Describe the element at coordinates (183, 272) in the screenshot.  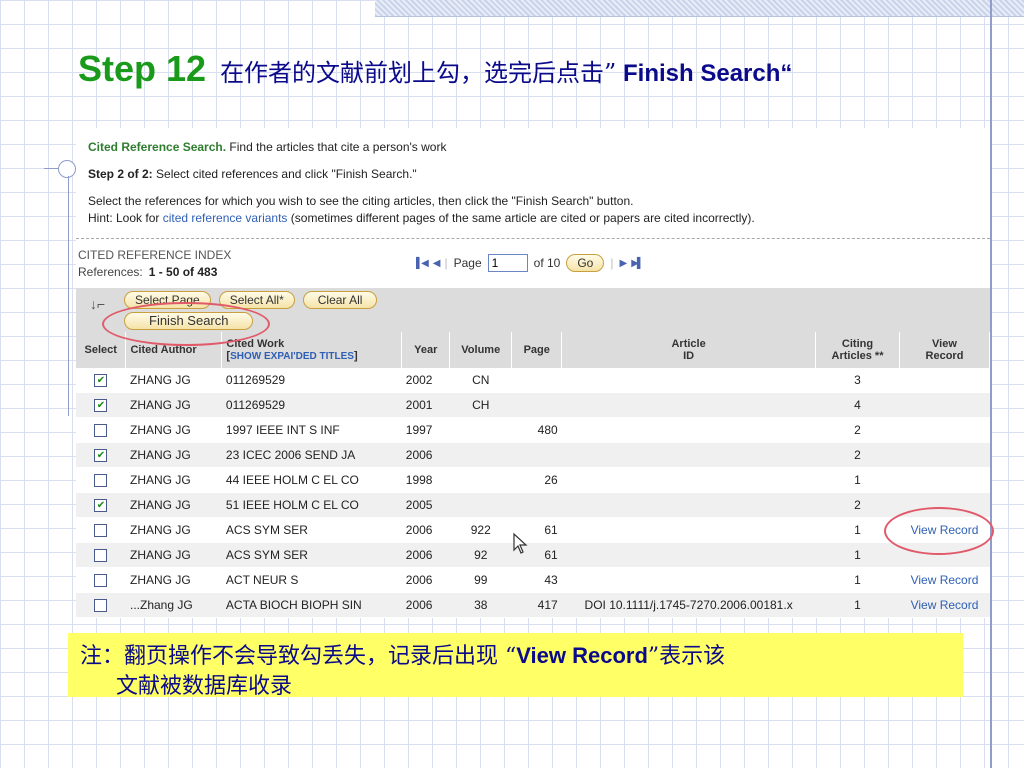
I see `reference-count-value: 1 - 50 of 483` at that location.